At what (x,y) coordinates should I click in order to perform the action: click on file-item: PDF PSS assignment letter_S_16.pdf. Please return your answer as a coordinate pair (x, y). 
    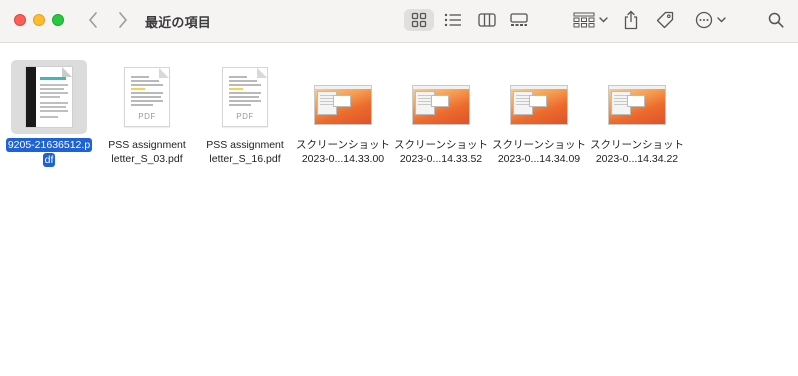
    Looking at the image, I should click on (245, 113).